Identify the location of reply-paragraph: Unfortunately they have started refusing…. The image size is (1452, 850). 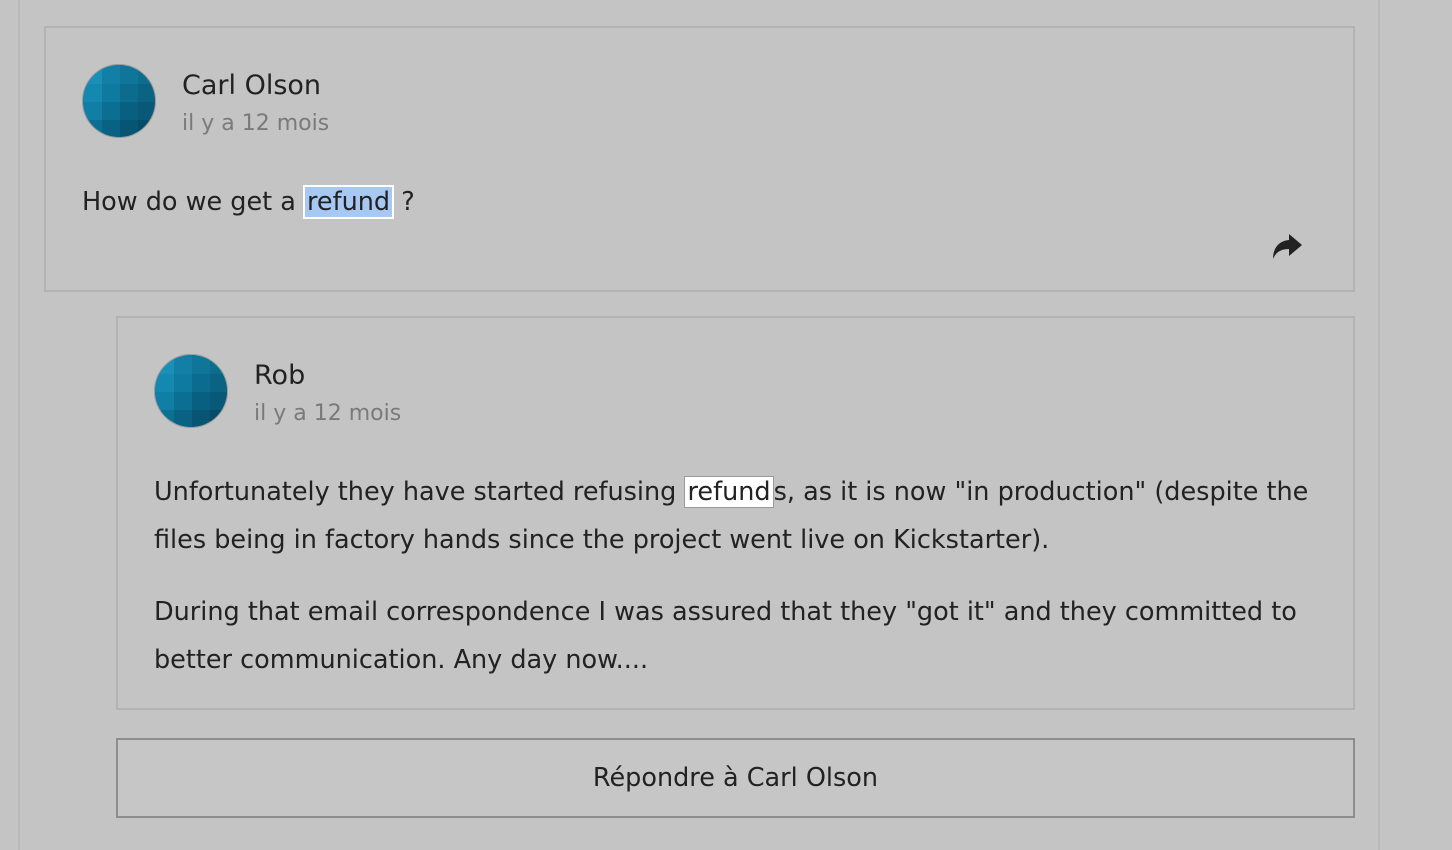
(739, 516).